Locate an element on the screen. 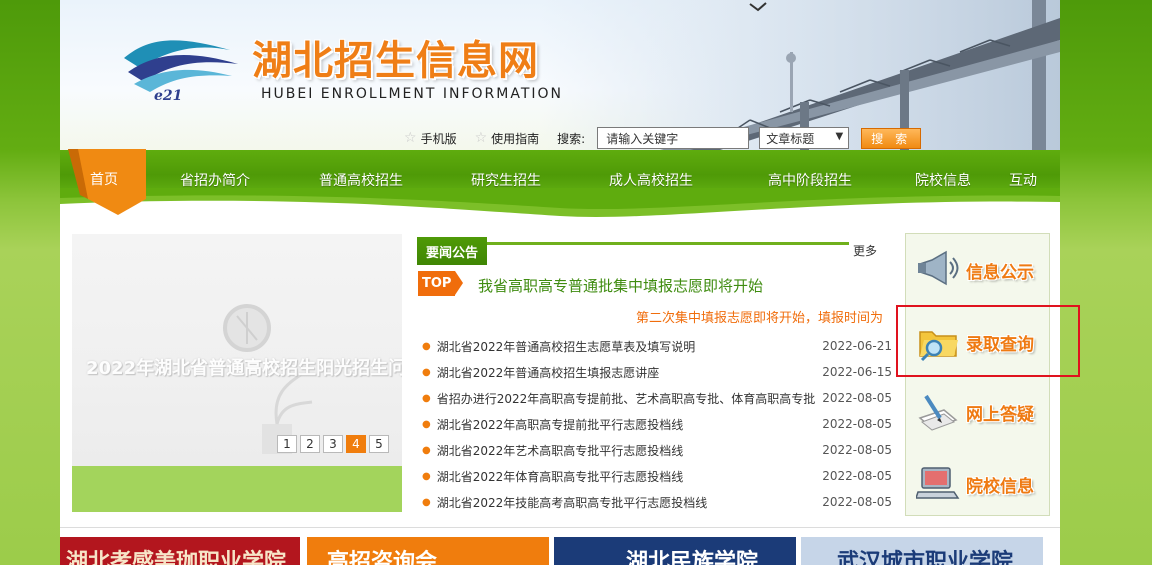 The width and height of the screenshot is (1152, 565). news-item: ● 湖北省2022年体育高职高专批平行志愿投档线 2022-08-05 is located at coordinates (657, 476).